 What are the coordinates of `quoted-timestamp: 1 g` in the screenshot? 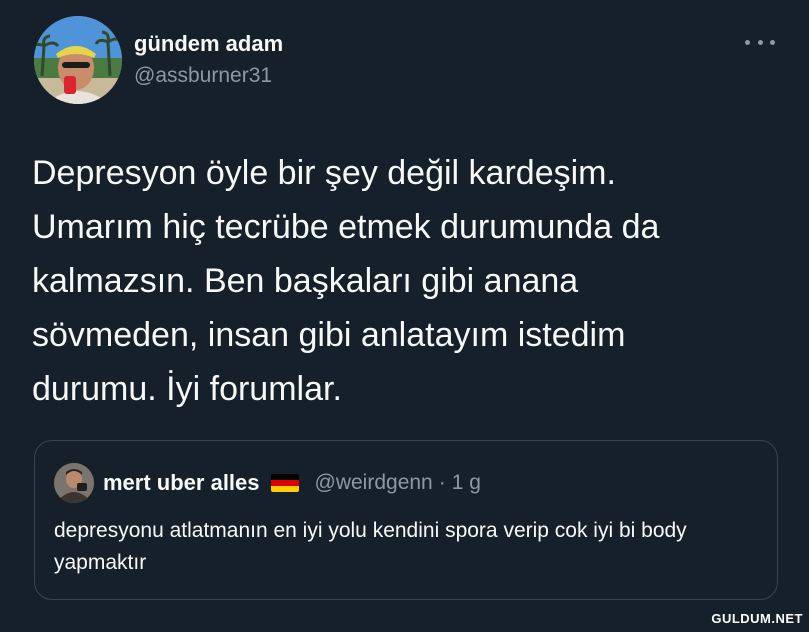 It's located at (466, 483).